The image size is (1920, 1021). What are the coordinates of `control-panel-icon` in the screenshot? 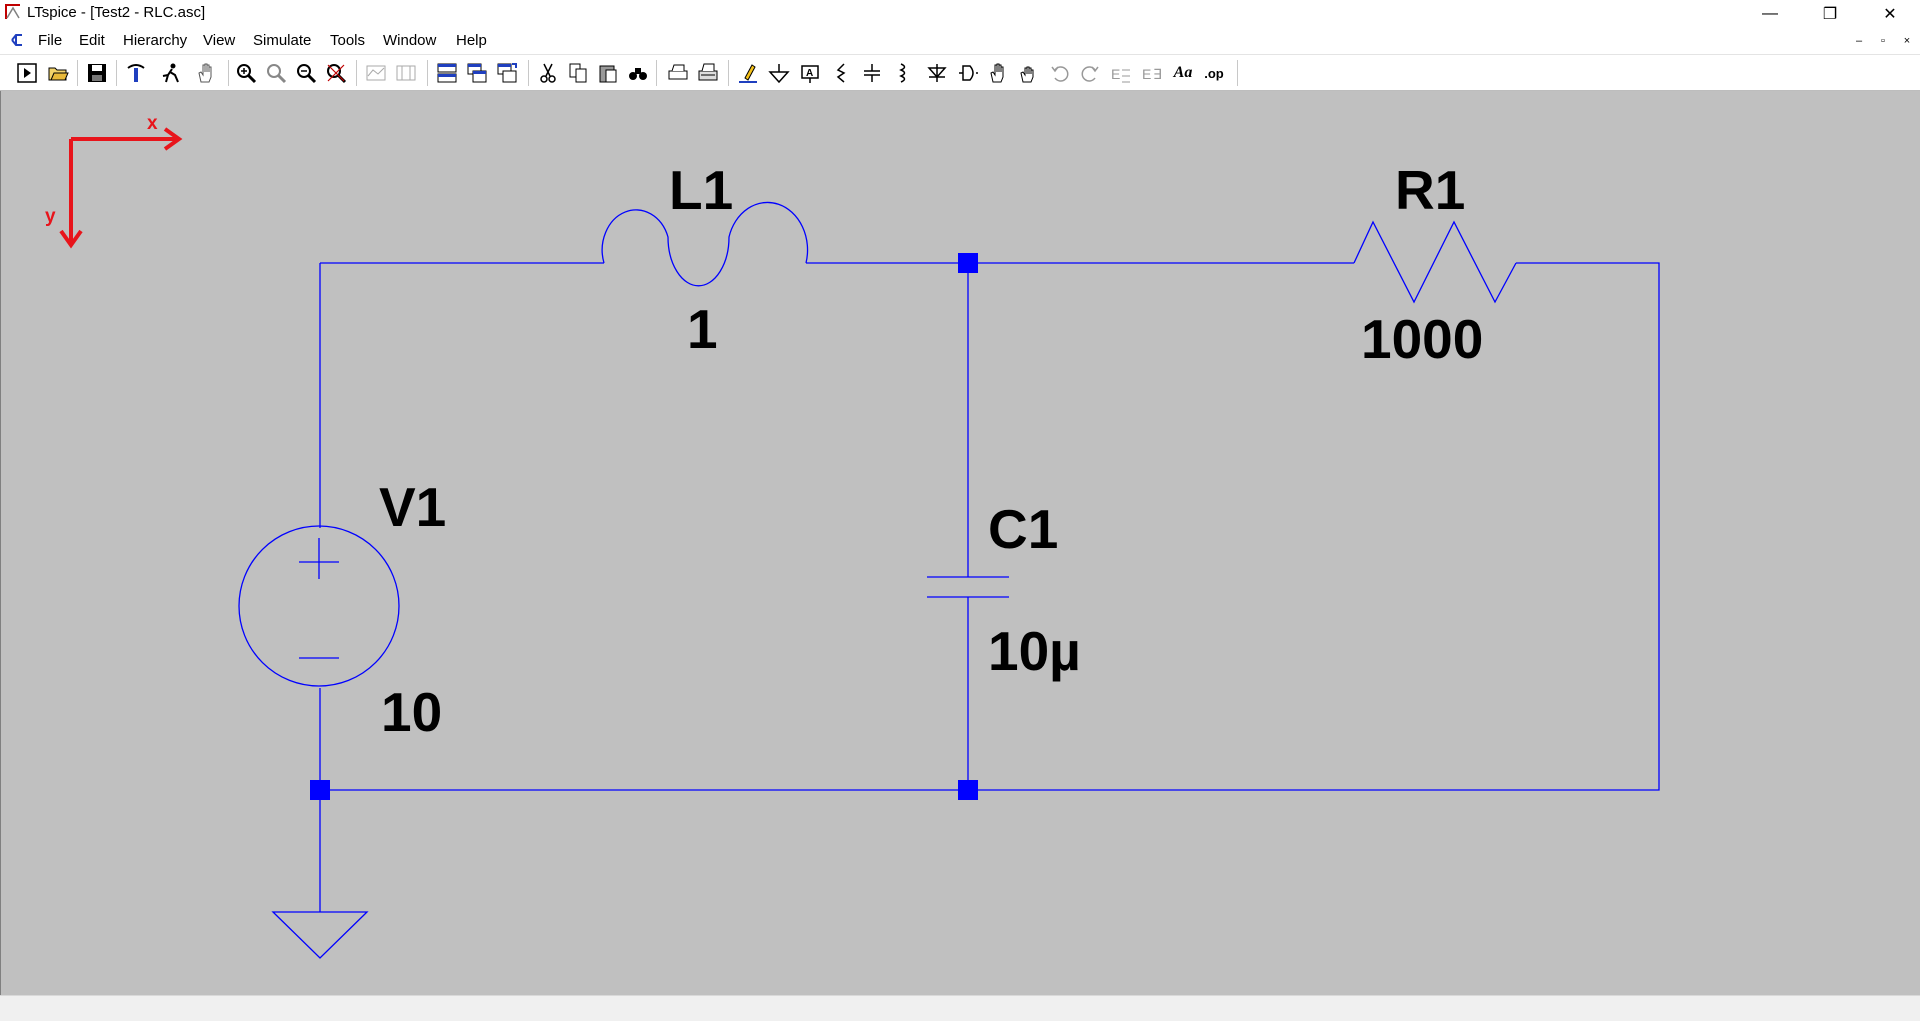 It's located at (136, 73).